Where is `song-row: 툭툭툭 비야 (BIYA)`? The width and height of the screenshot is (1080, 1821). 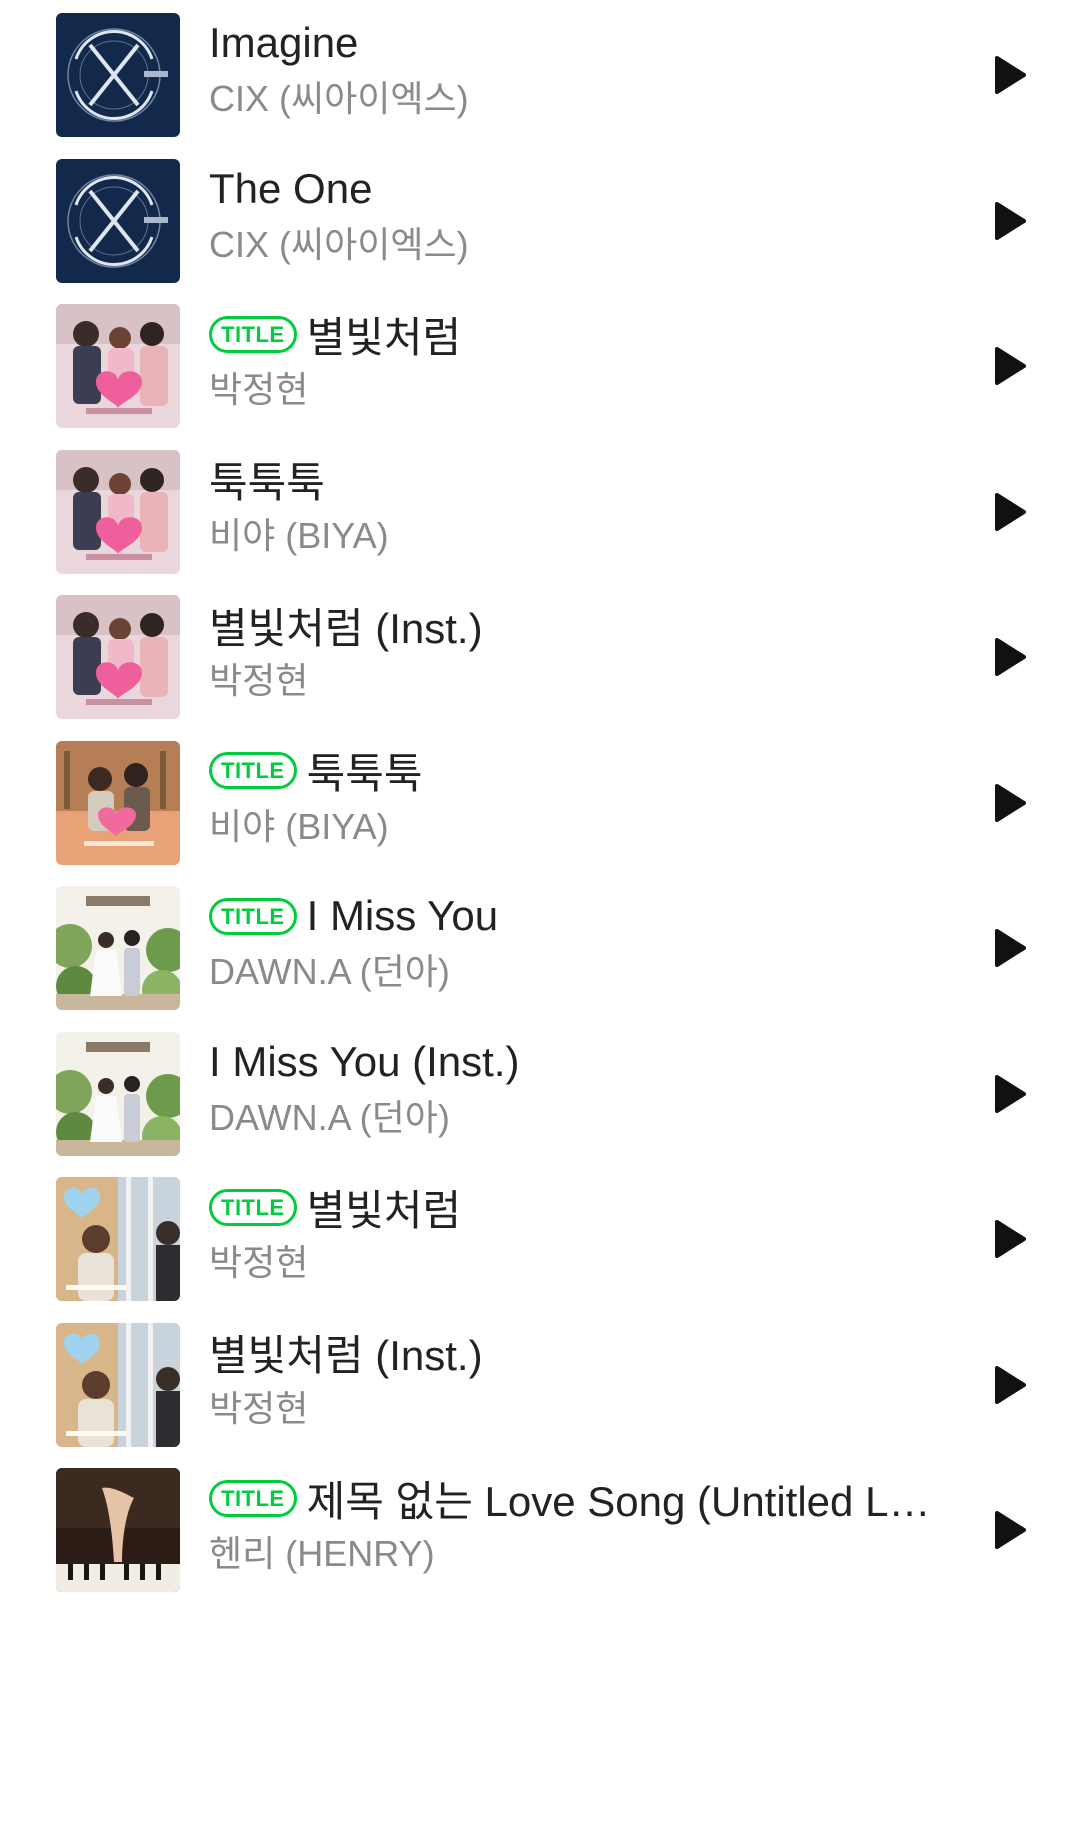
song-row: 툭툭툭 비야 (BIYA) is located at coordinates (540, 514).